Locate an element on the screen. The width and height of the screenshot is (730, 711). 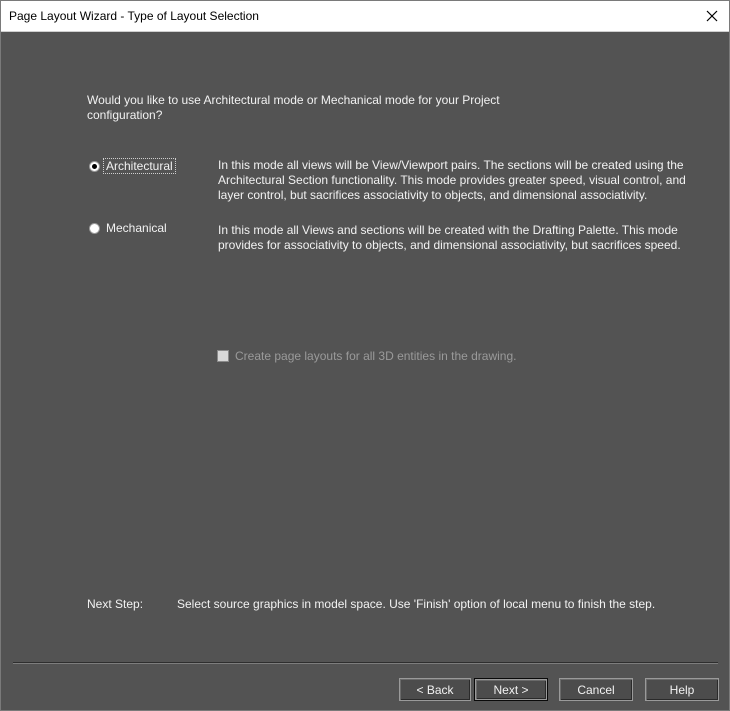
back-button: < Back is located at coordinates (435, 689).